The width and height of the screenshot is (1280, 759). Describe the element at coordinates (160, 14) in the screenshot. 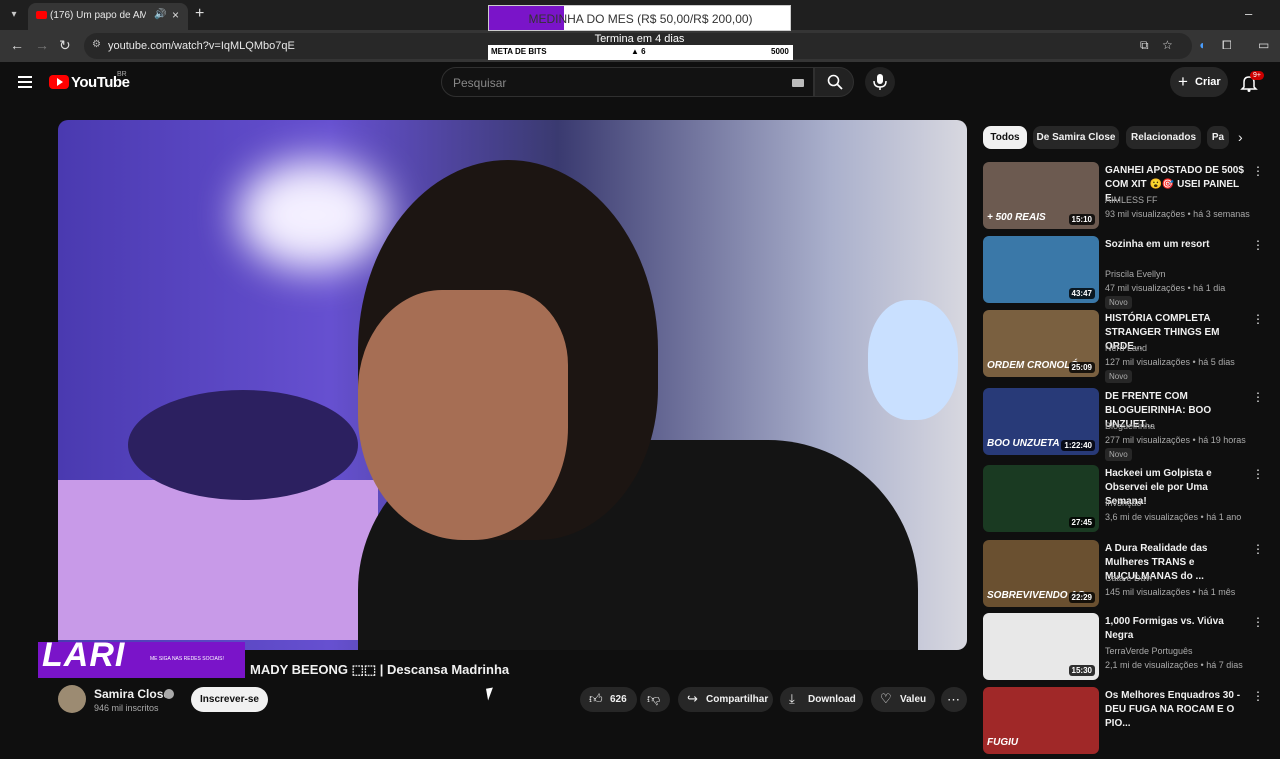

I see `speaker-icon: 🔊` at that location.